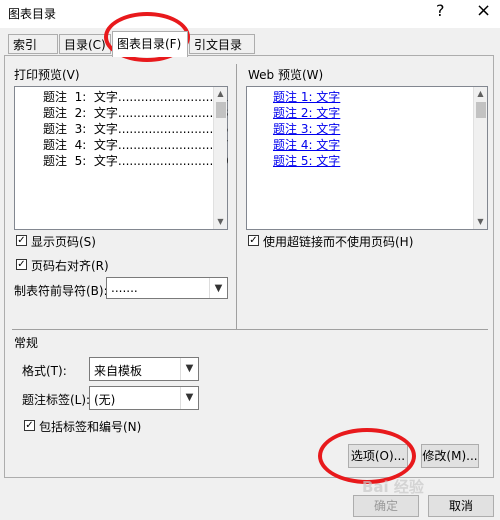 This screenshot has width=500, height=520. Describe the element at coordinates (250, 14) in the screenshot. I see `title-bar: 图表目录 ? ×` at that location.